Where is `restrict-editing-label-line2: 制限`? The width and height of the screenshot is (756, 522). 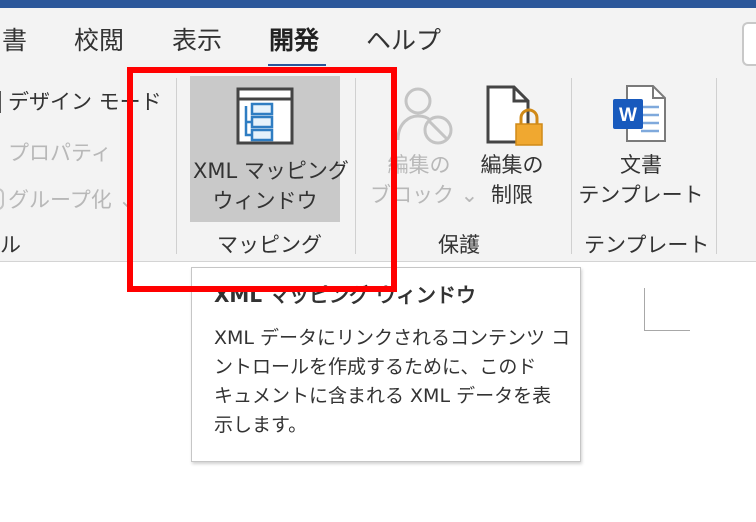
restrict-editing-label-line2: 制限 is located at coordinates (512, 195).